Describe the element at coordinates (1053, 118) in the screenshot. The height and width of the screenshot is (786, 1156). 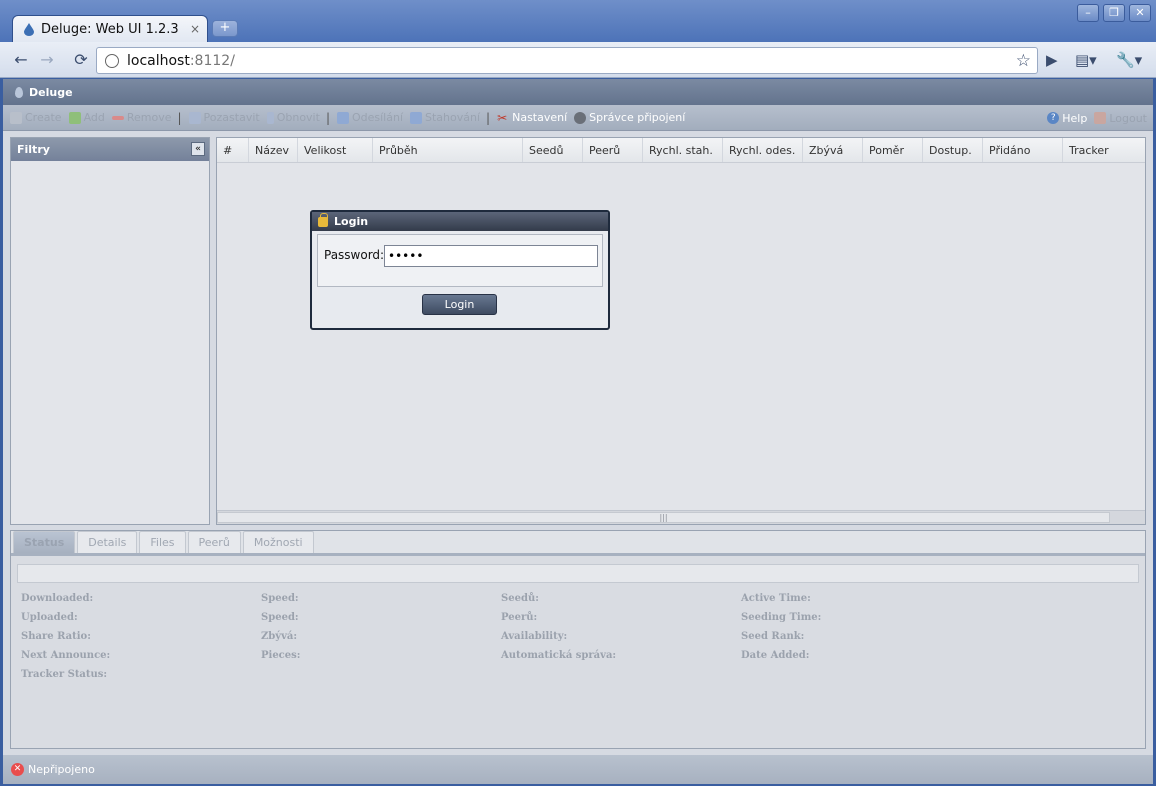
I see `help-icon: ?` at that location.